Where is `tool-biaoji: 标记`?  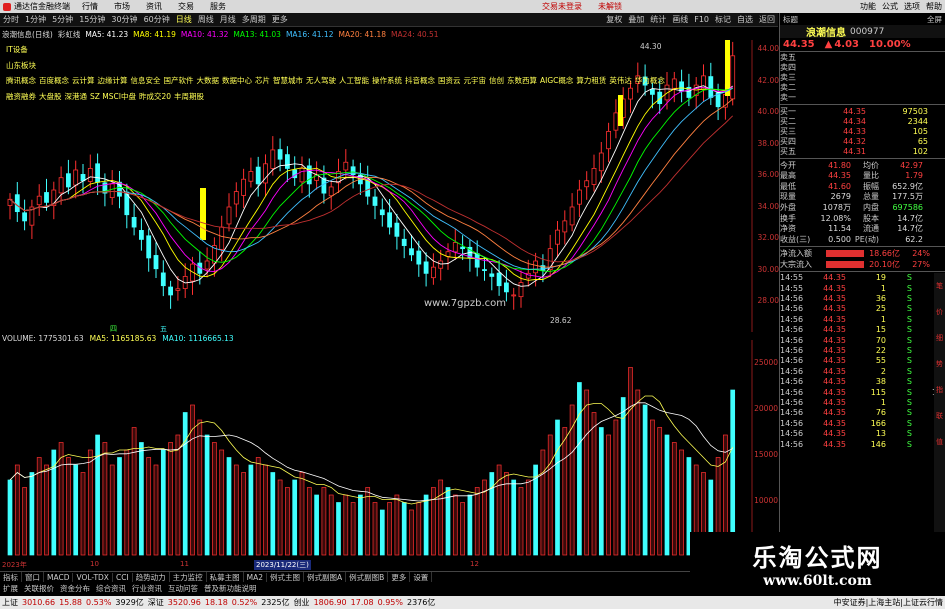 tool-biaoji: 标记 is located at coordinates (723, 19).